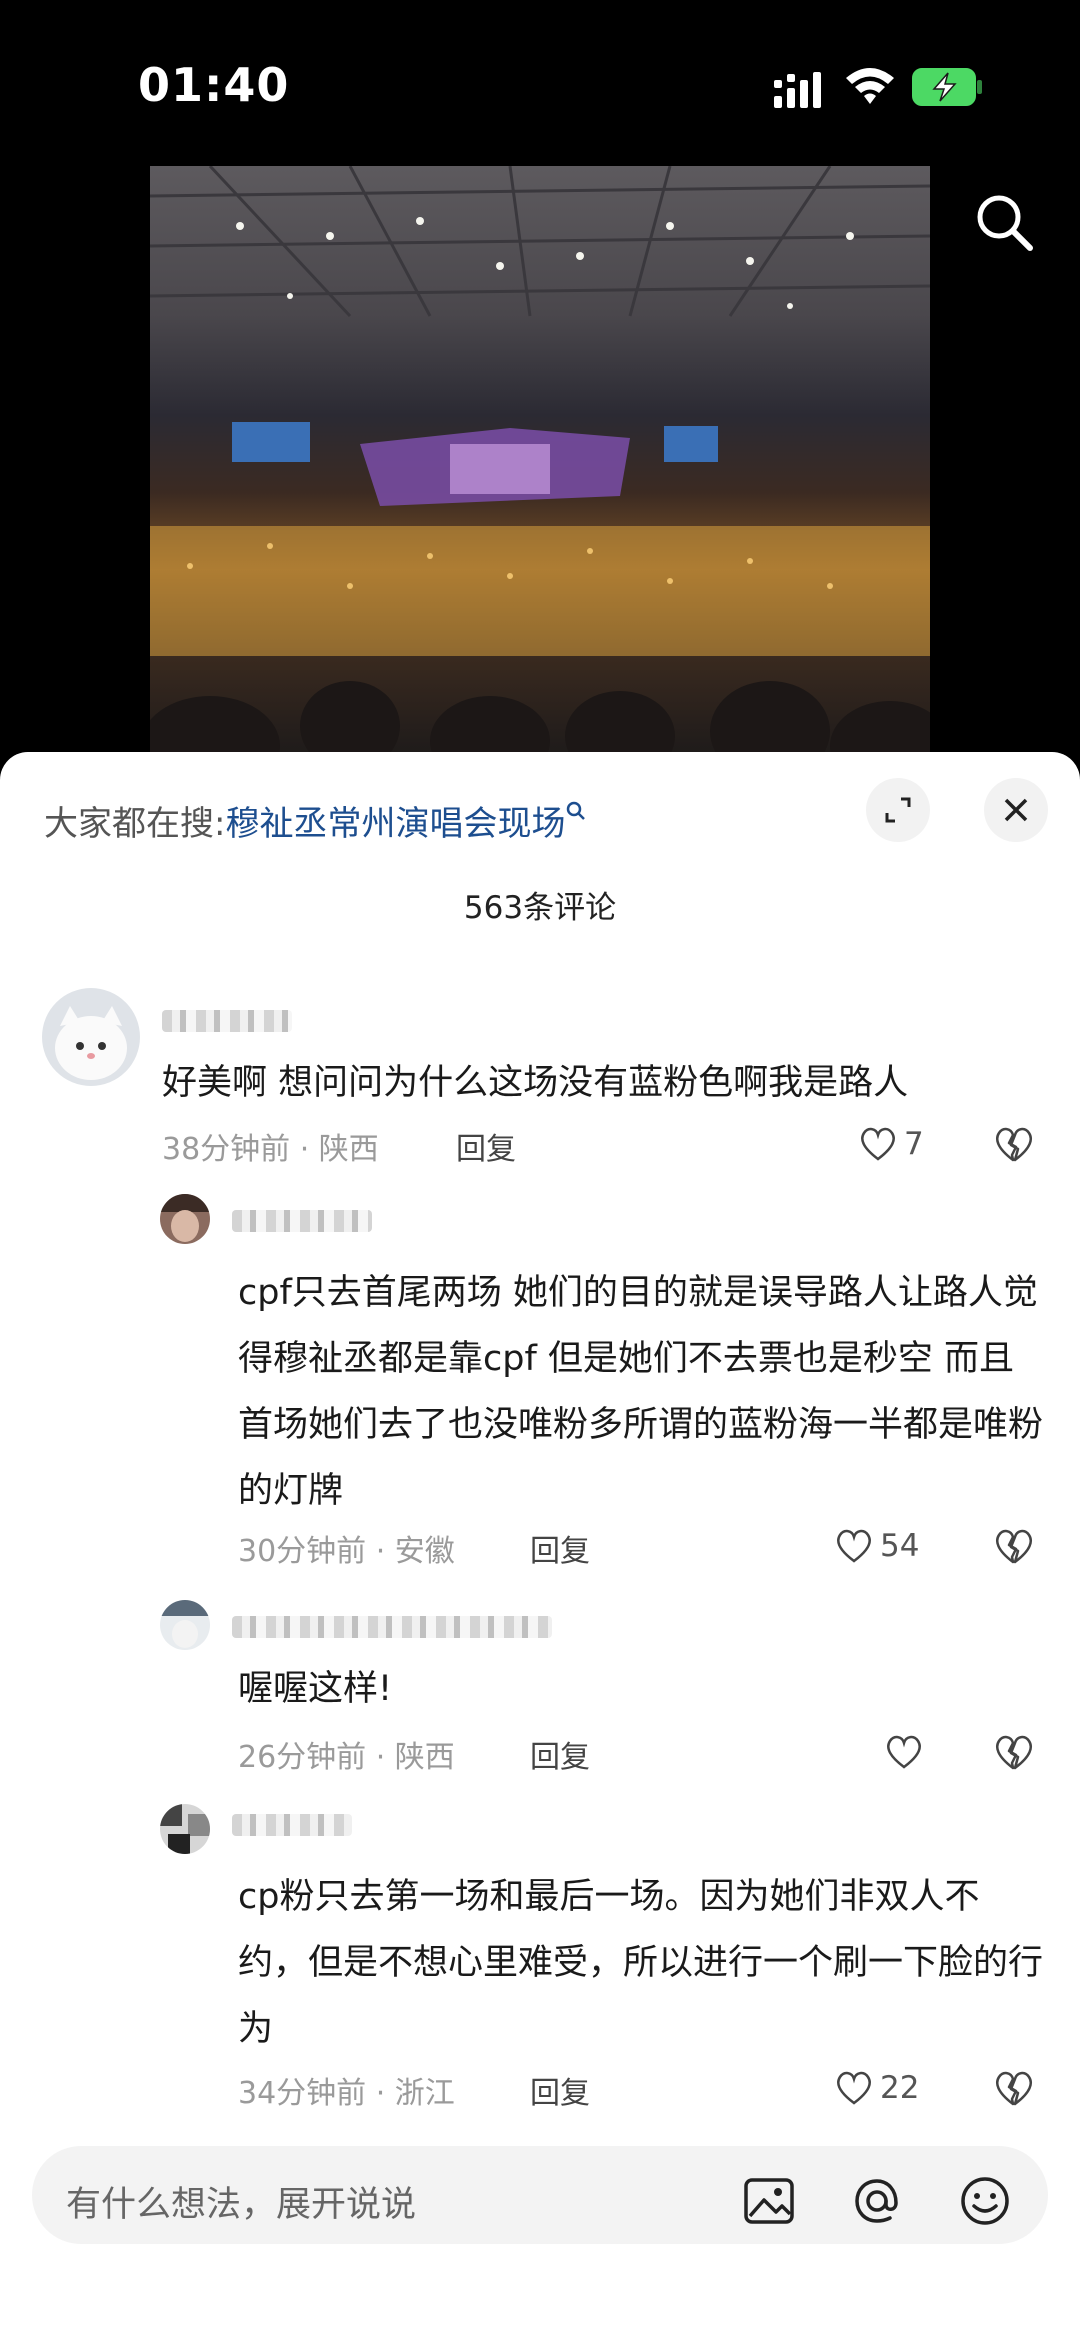 The height and width of the screenshot is (2348, 1080). I want to click on like-button: 7, so click(891, 1144).